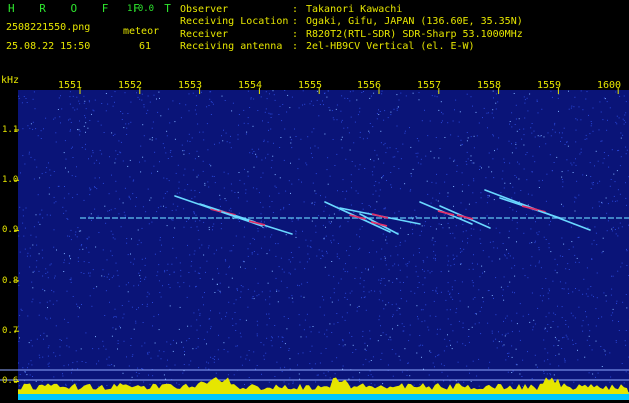 The width and height of the screenshot is (629, 403). I want to click on x-tick-label: 1557, so click(429, 85).